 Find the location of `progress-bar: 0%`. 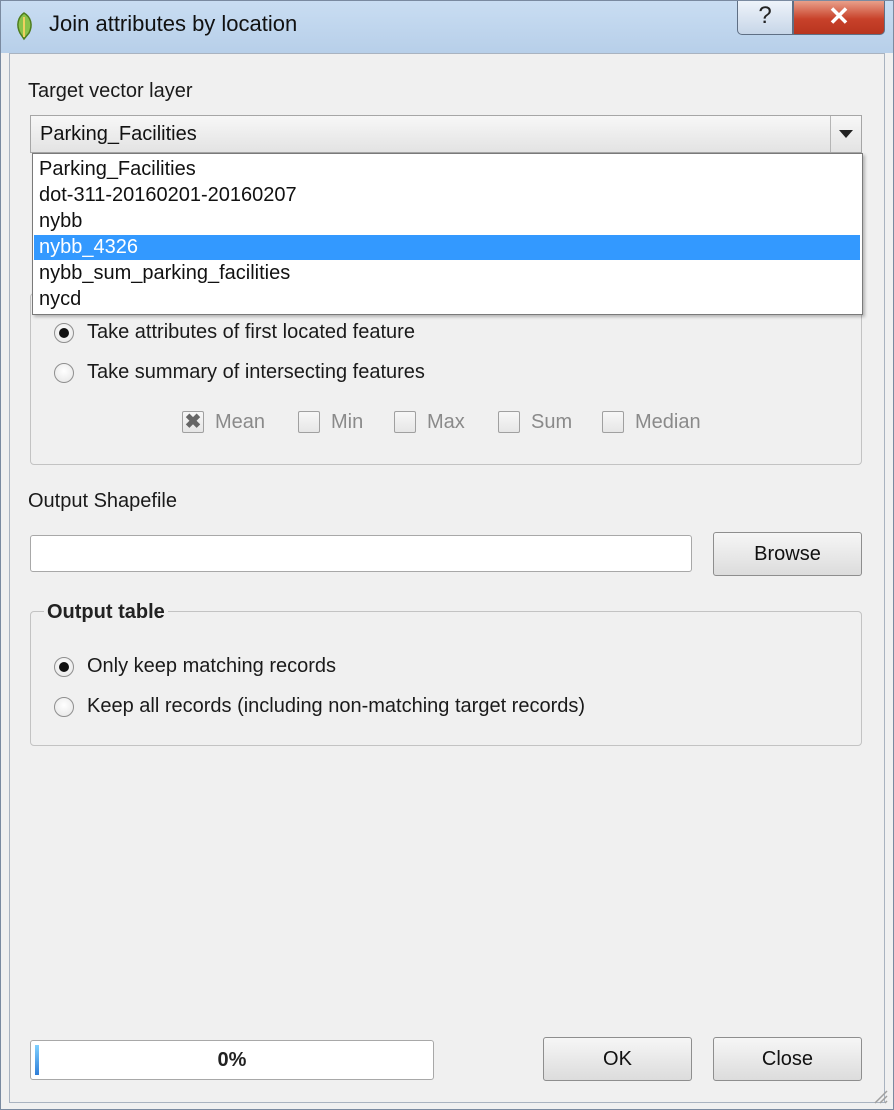

progress-bar: 0% is located at coordinates (232, 1060).